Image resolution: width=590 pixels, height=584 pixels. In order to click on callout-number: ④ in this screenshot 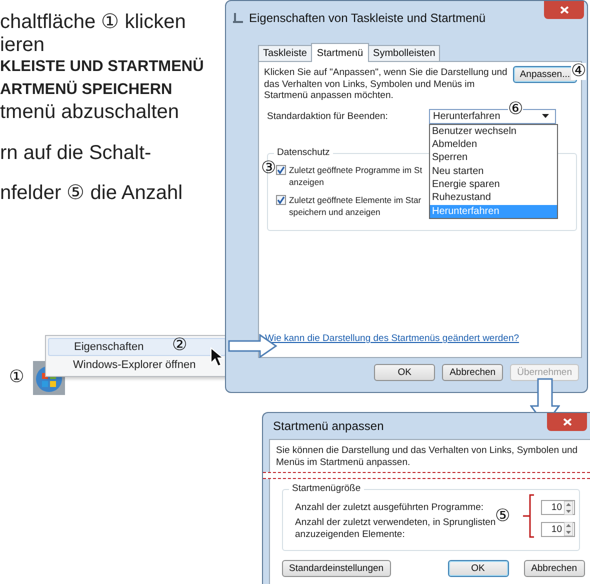, I will do `click(578, 71)`.